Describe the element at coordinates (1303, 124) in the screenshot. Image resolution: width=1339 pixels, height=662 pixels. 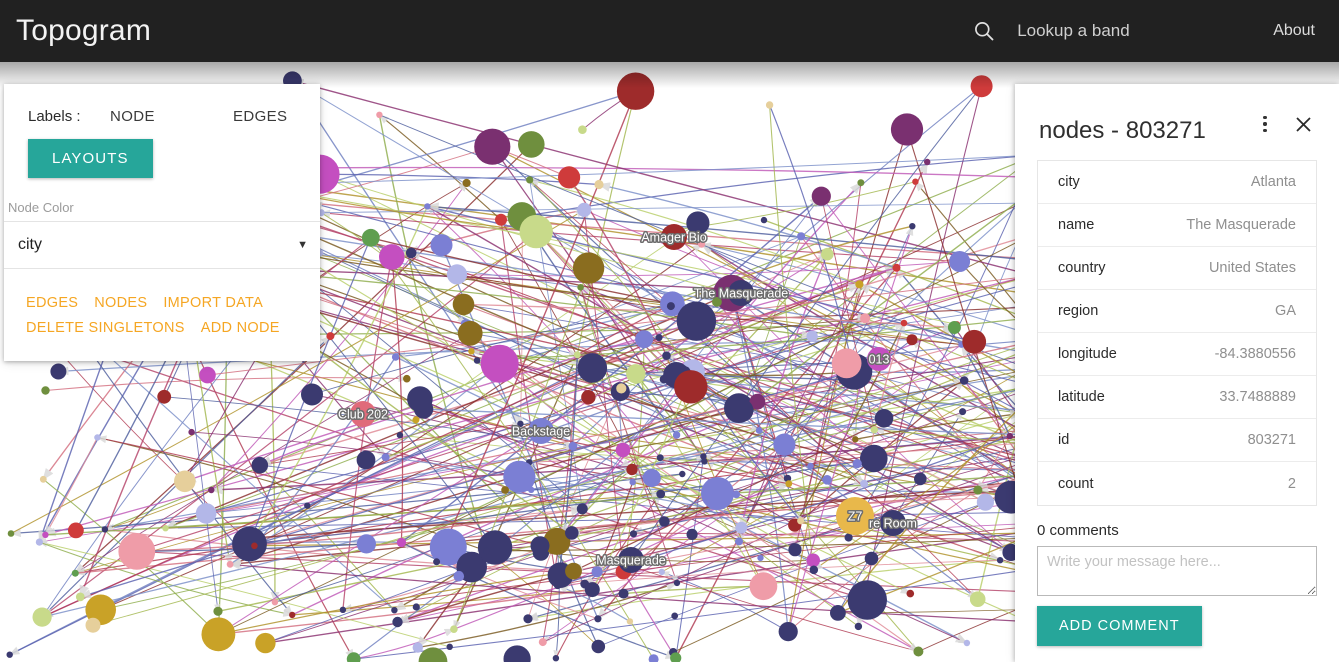
I see `close-icon` at that location.